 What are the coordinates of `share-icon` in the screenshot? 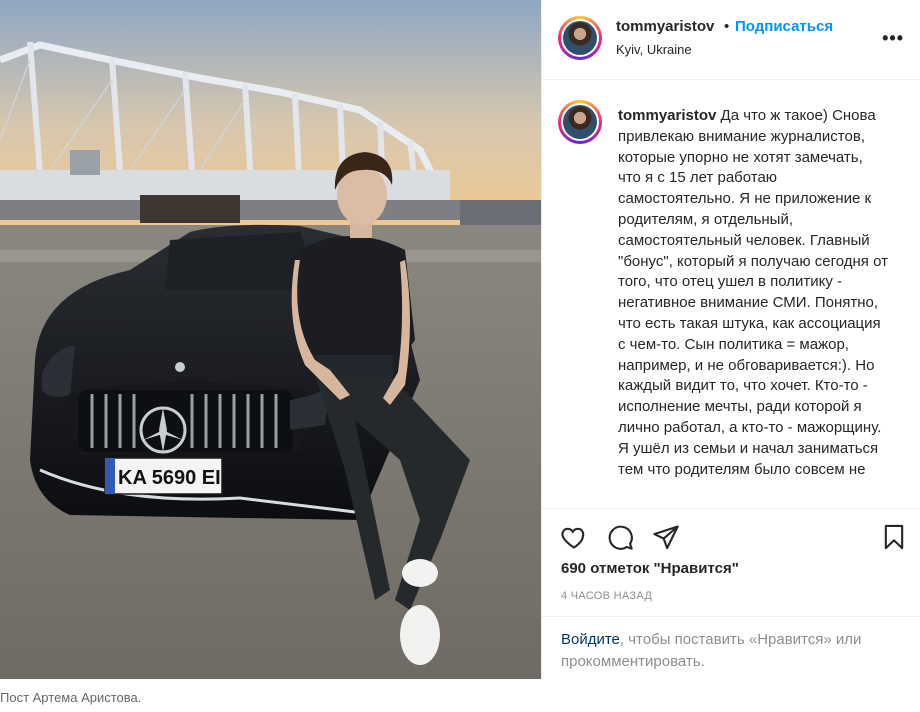 It's located at (666, 537).